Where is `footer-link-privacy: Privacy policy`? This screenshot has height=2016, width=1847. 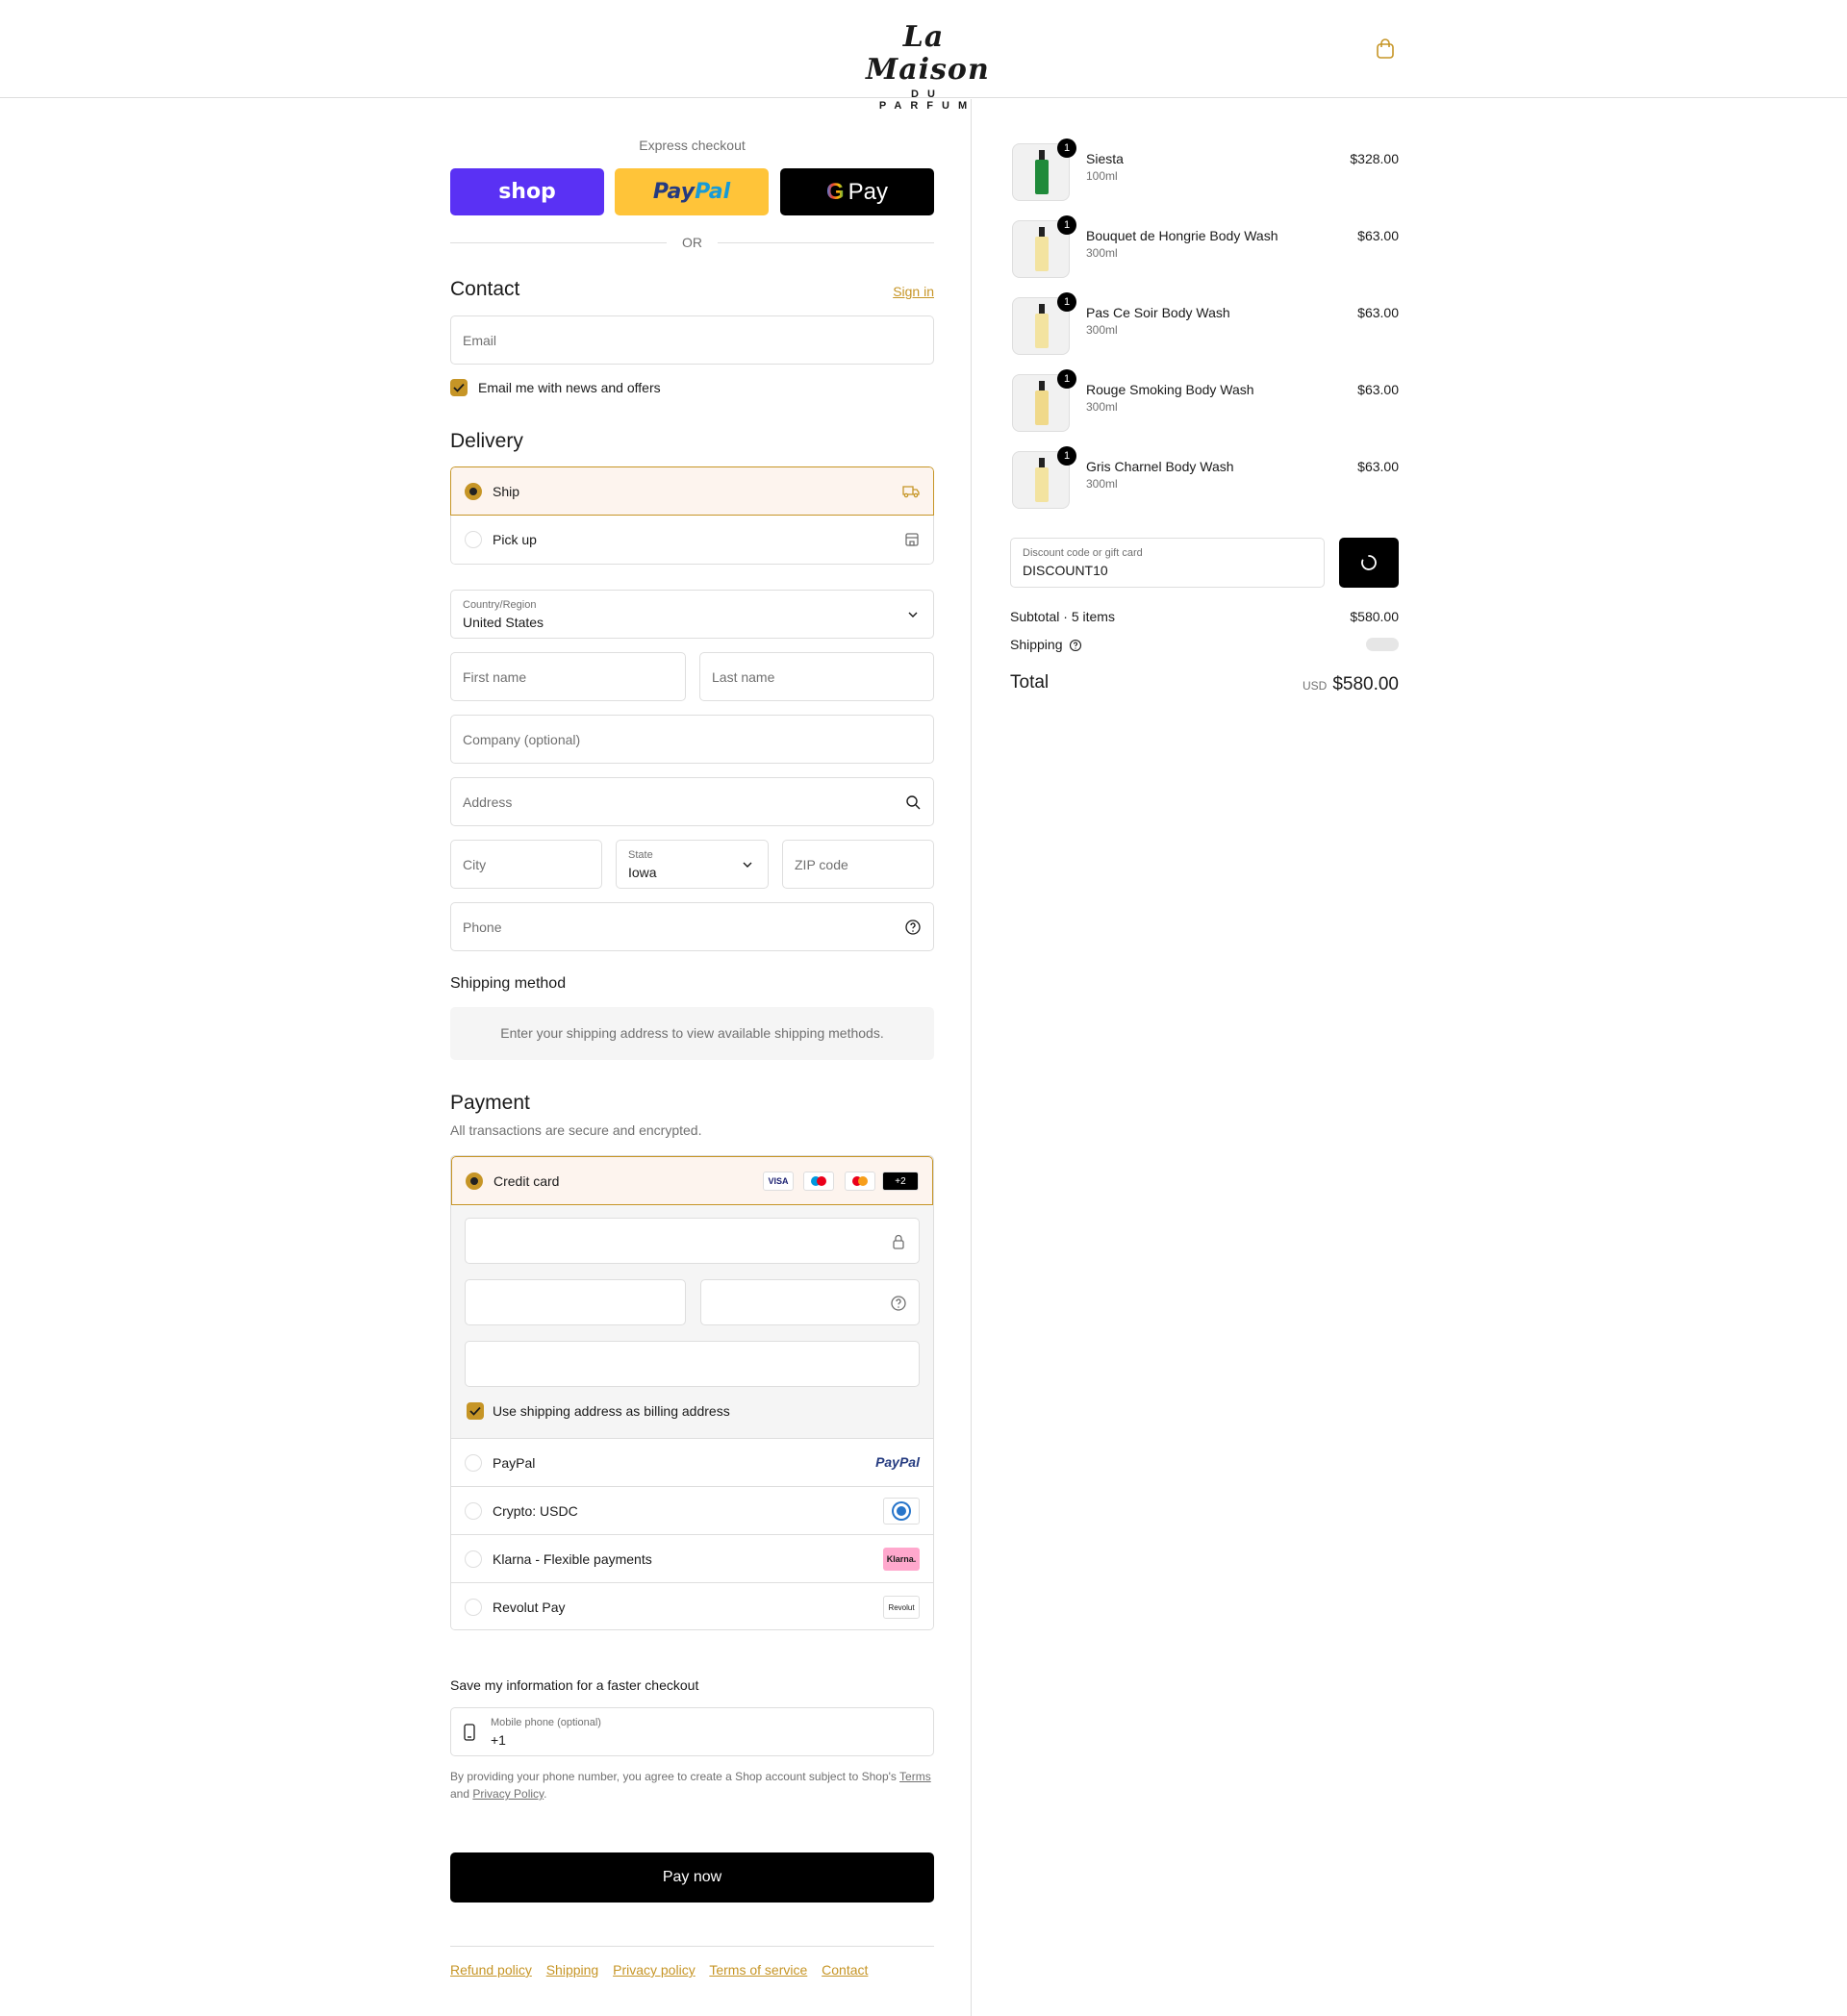
footer-link-privacy: Privacy policy is located at coordinates (655, 1970).